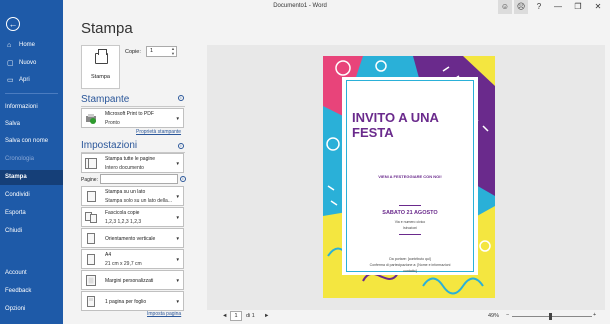 This screenshot has height=324, width=610. I want to click on sidebar-item-close: Chiudi, so click(31, 231).